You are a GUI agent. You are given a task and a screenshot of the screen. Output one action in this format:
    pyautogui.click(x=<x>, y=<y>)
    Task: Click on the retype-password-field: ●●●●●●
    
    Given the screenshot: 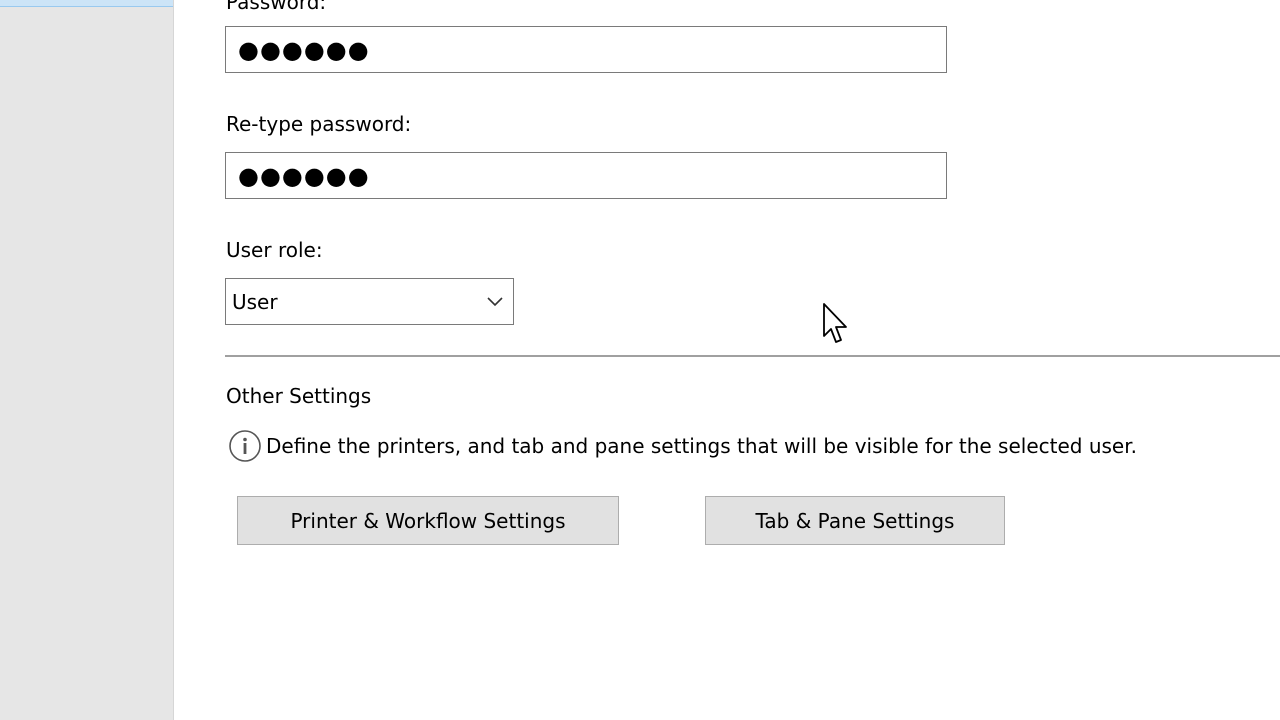 What is the action you would take?
    pyautogui.click(x=586, y=175)
    